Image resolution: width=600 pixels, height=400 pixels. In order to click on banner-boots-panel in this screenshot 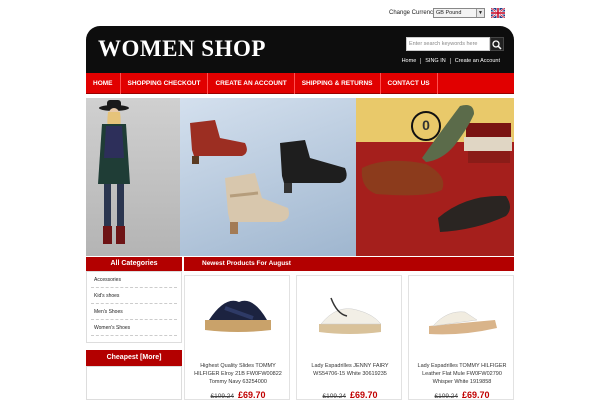, I will do `click(268, 177)`.